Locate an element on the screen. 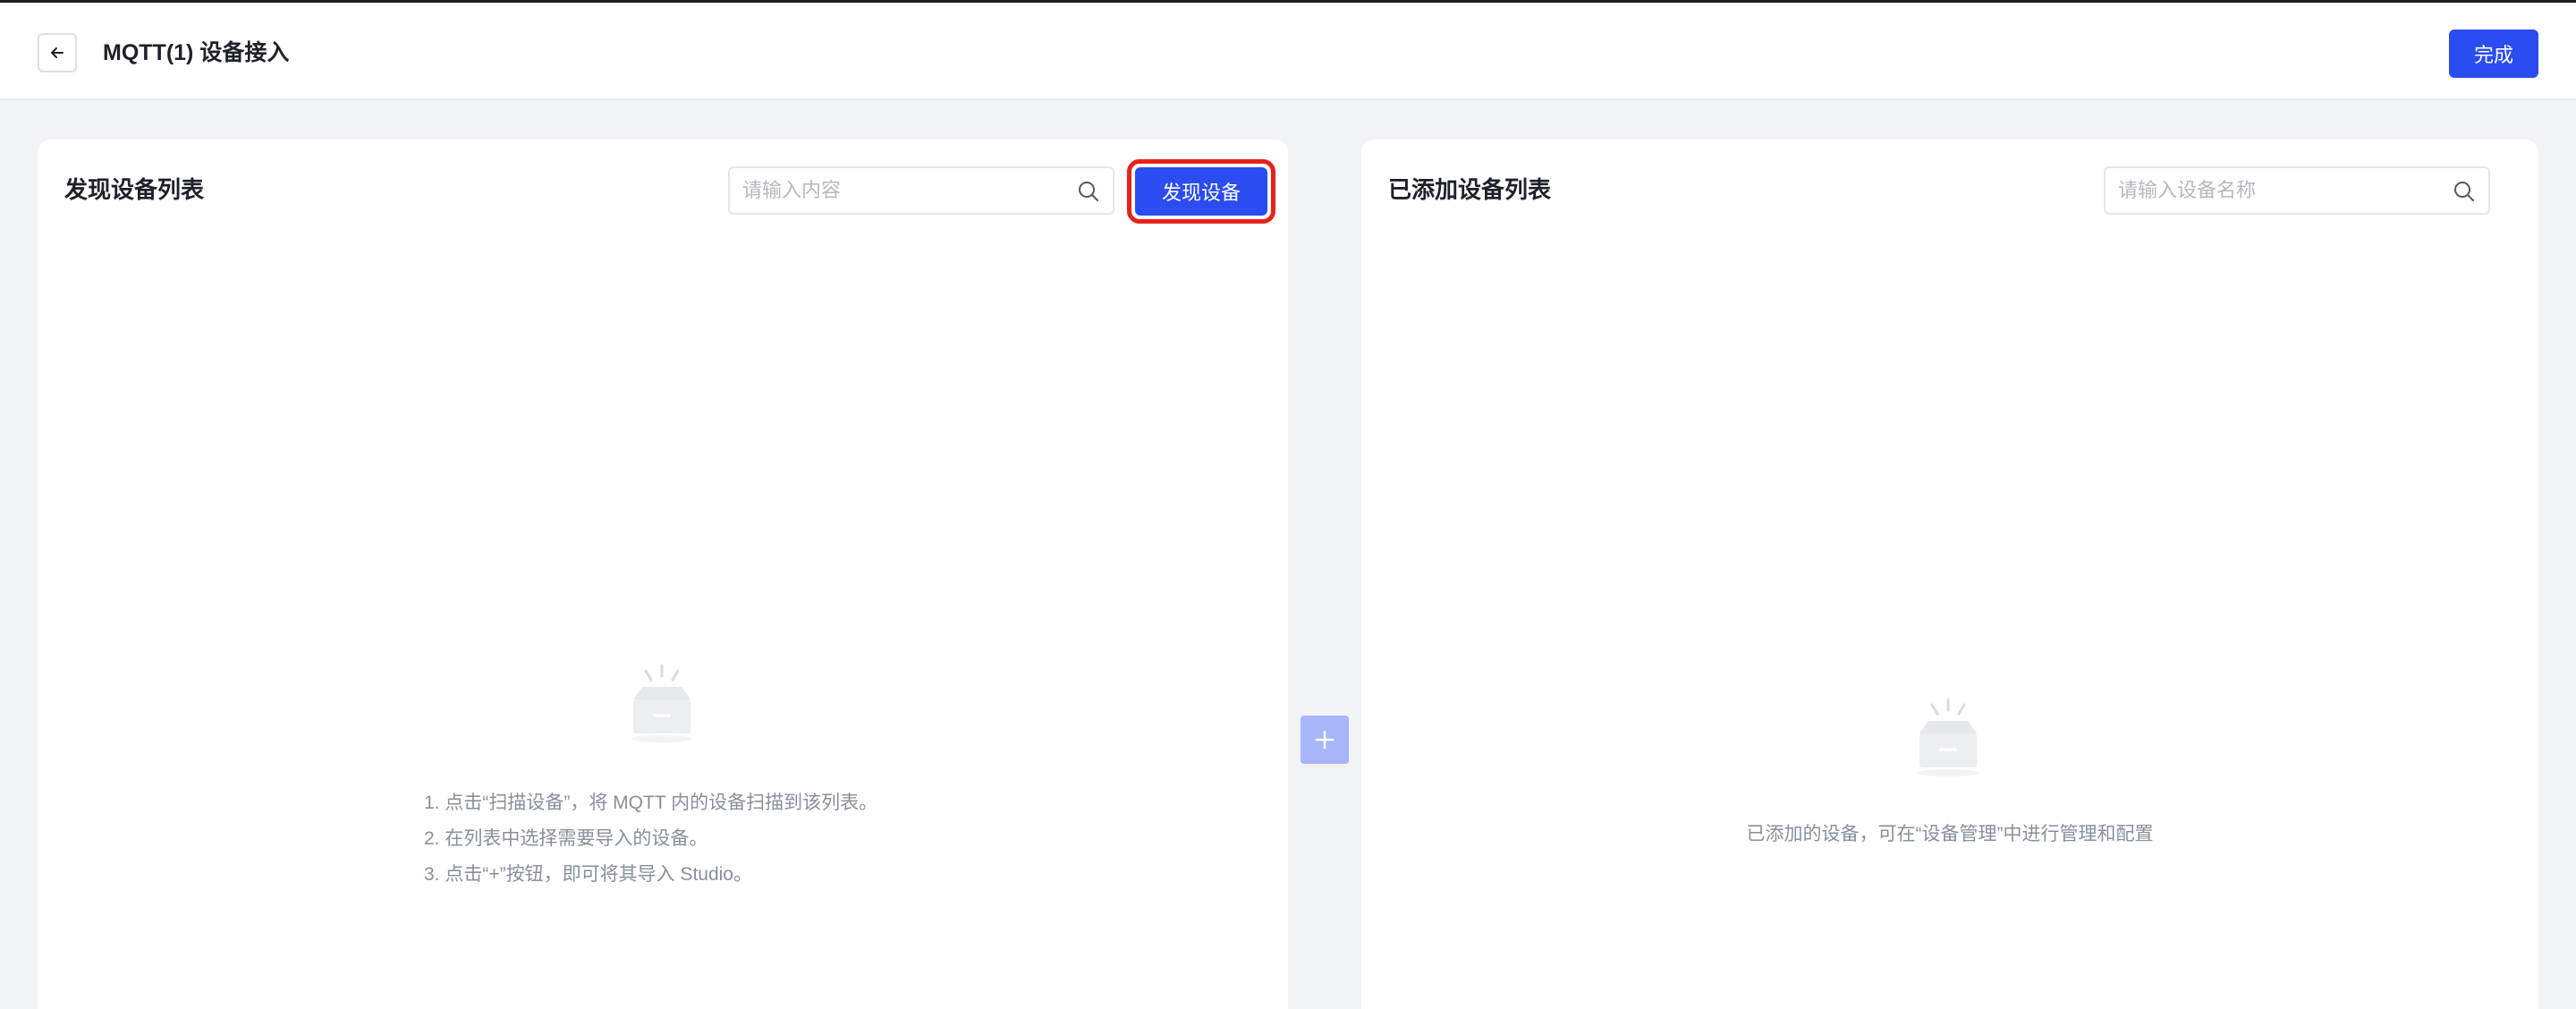  hint-line: 2. 在列表中选择需要导入的设备。 is located at coordinates (566, 838).